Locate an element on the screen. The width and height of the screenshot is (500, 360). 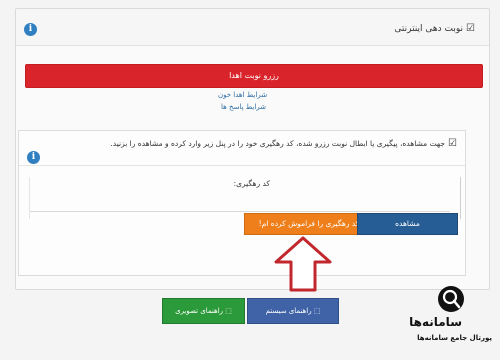
image-guide-button: ⬚ راهنمای تصویری is located at coordinates (203, 311).